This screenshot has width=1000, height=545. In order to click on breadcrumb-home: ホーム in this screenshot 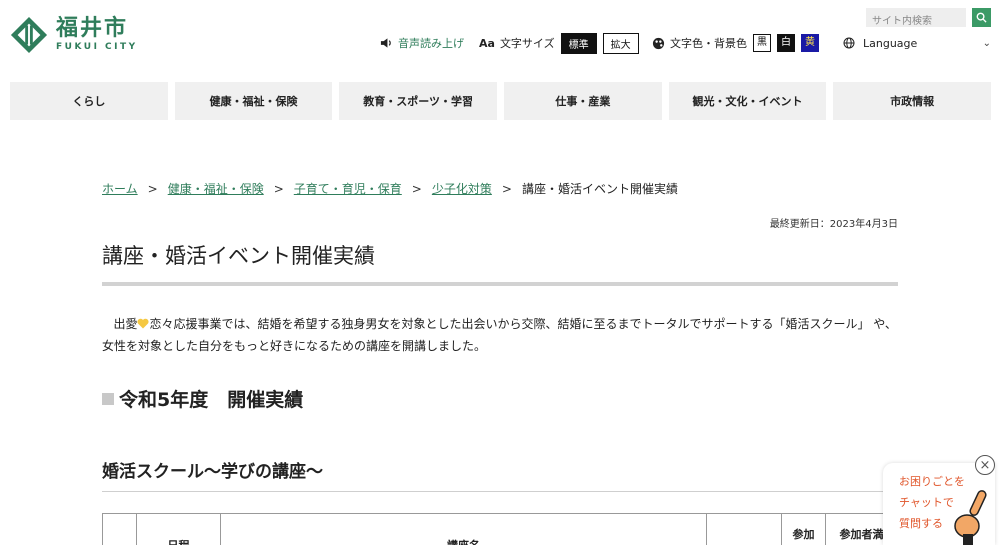, I will do `click(120, 188)`.